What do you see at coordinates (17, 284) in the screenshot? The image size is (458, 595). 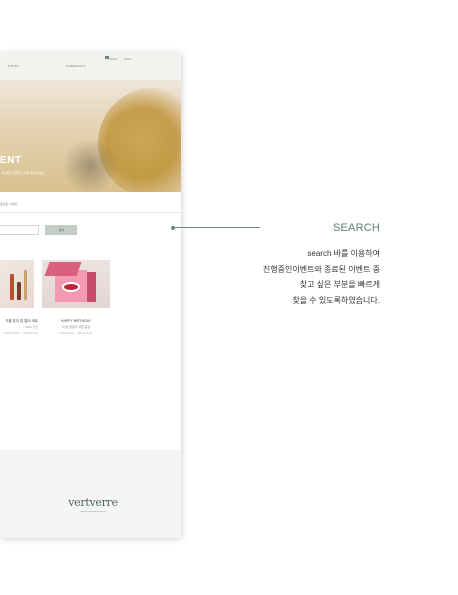 I see `event-image-lipstick` at bounding box center [17, 284].